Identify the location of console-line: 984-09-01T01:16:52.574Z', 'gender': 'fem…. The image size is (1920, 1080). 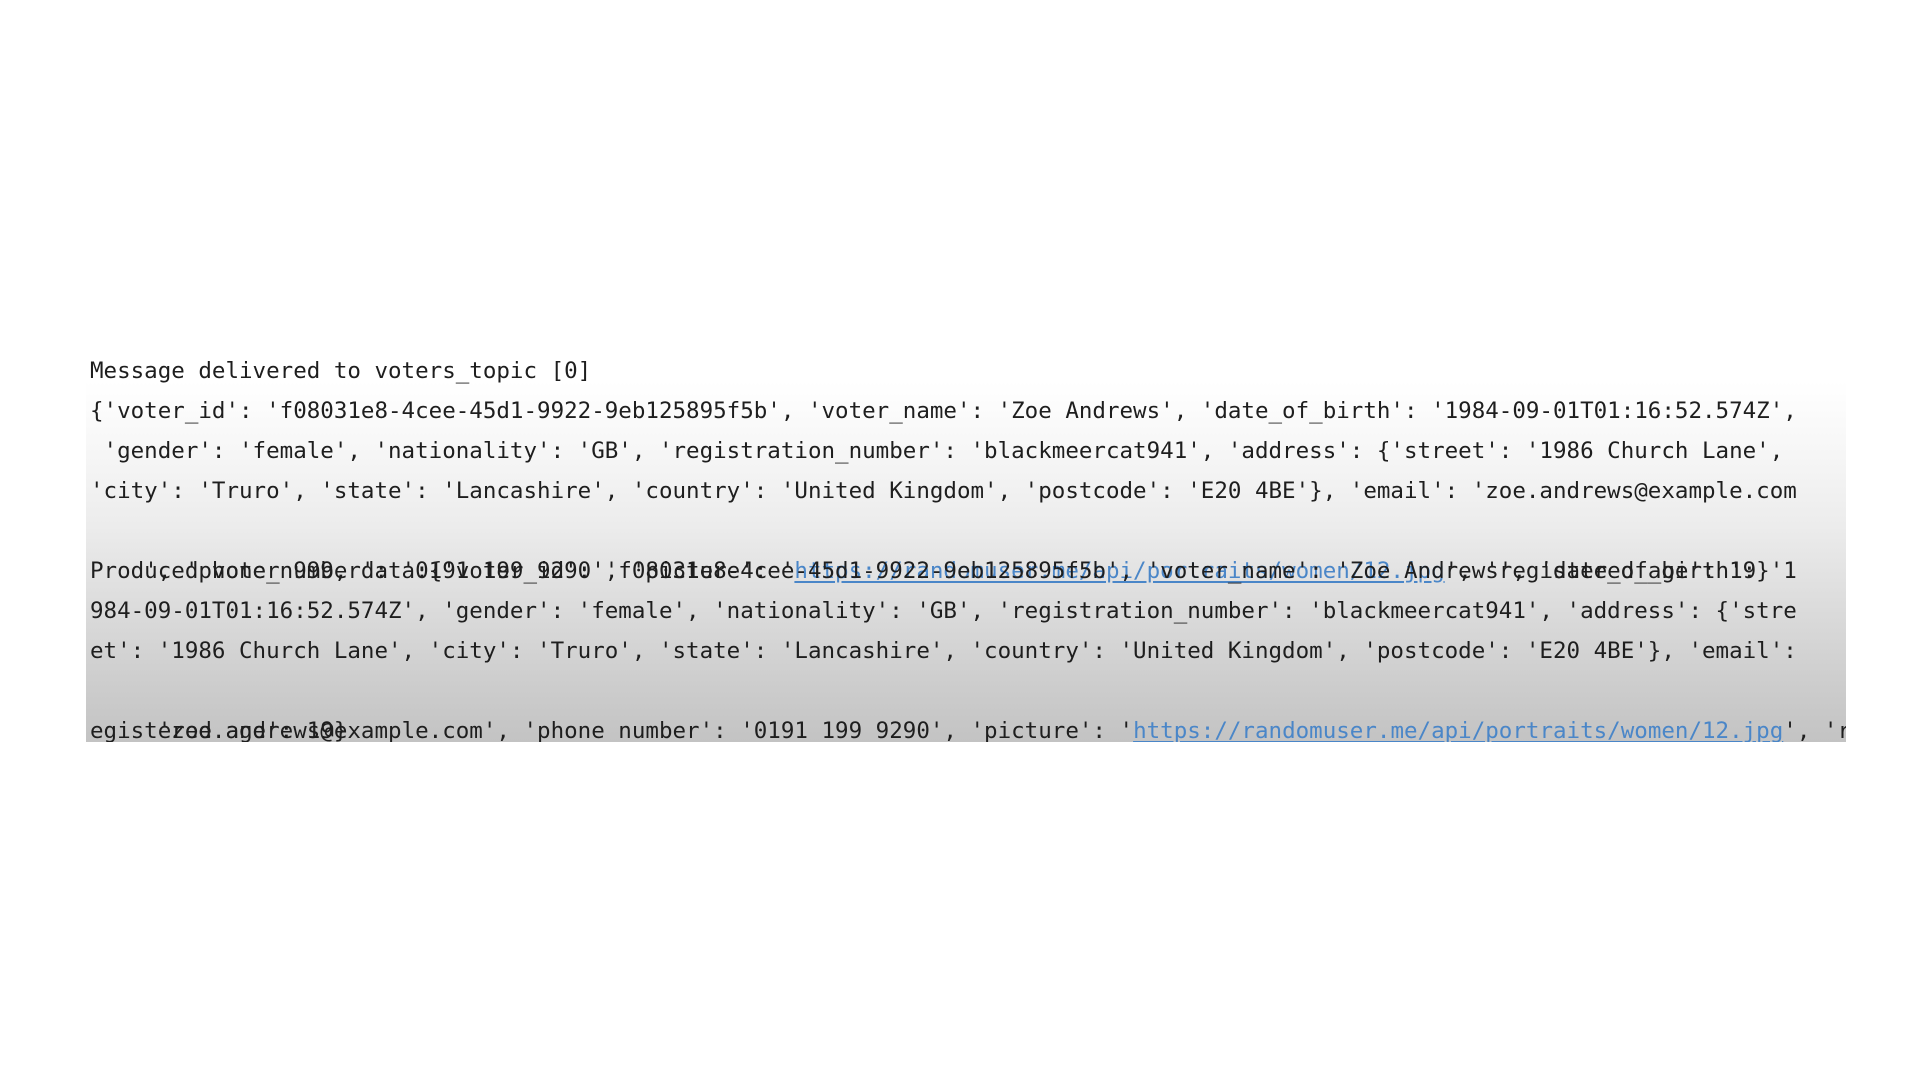
(943, 611).